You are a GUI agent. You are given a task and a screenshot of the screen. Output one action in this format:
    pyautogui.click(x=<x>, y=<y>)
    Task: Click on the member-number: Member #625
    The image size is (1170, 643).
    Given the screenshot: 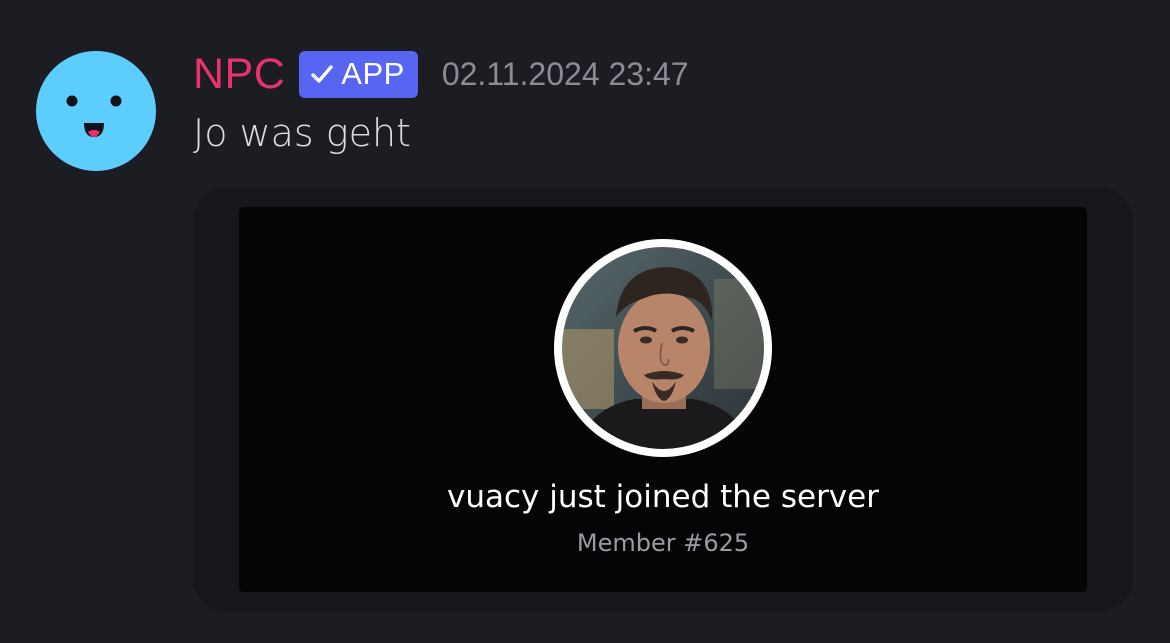 What is the action you would take?
    pyautogui.click(x=663, y=543)
    